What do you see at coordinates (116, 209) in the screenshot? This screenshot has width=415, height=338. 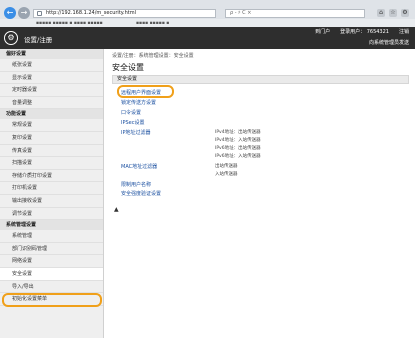 I see `back-to-top-icon: ▲` at bounding box center [116, 209].